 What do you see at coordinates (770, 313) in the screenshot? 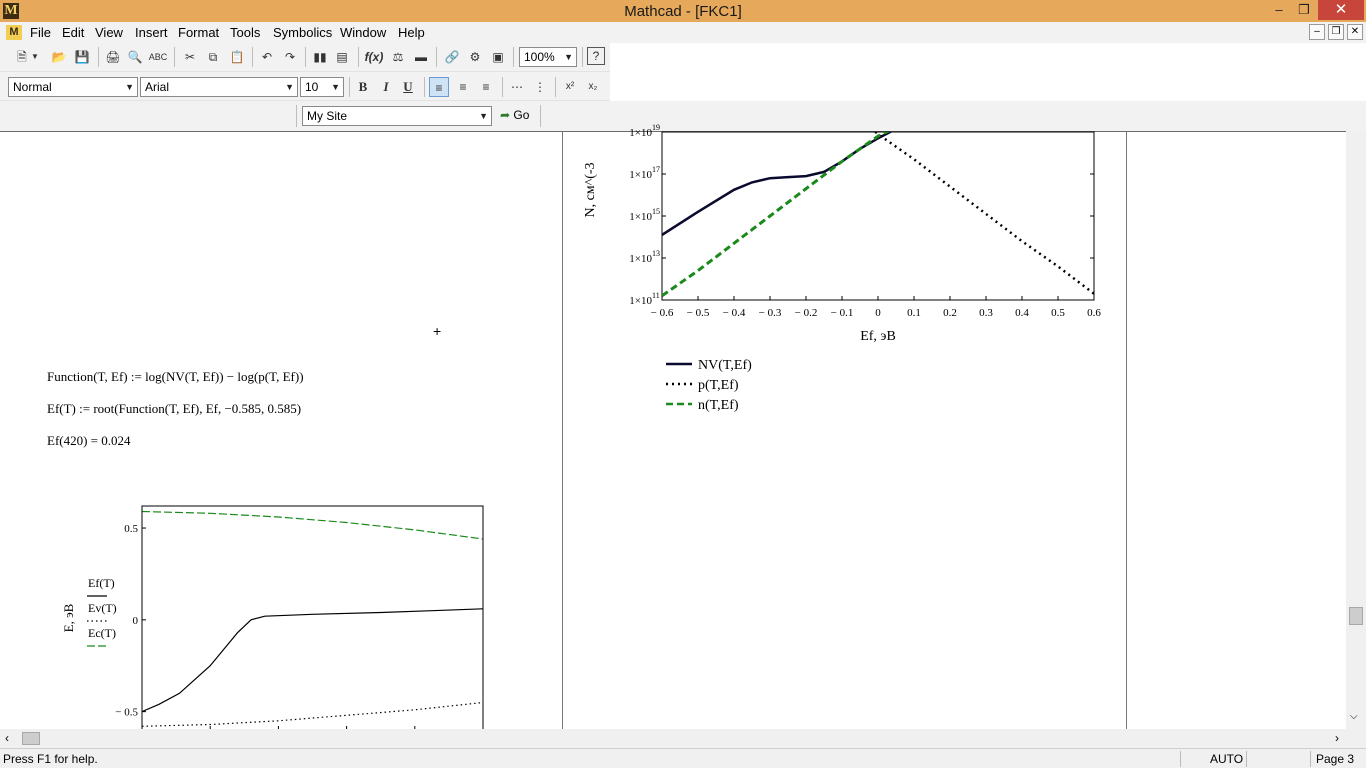
I see `x-tick-label: − 0.3` at bounding box center [770, 313].